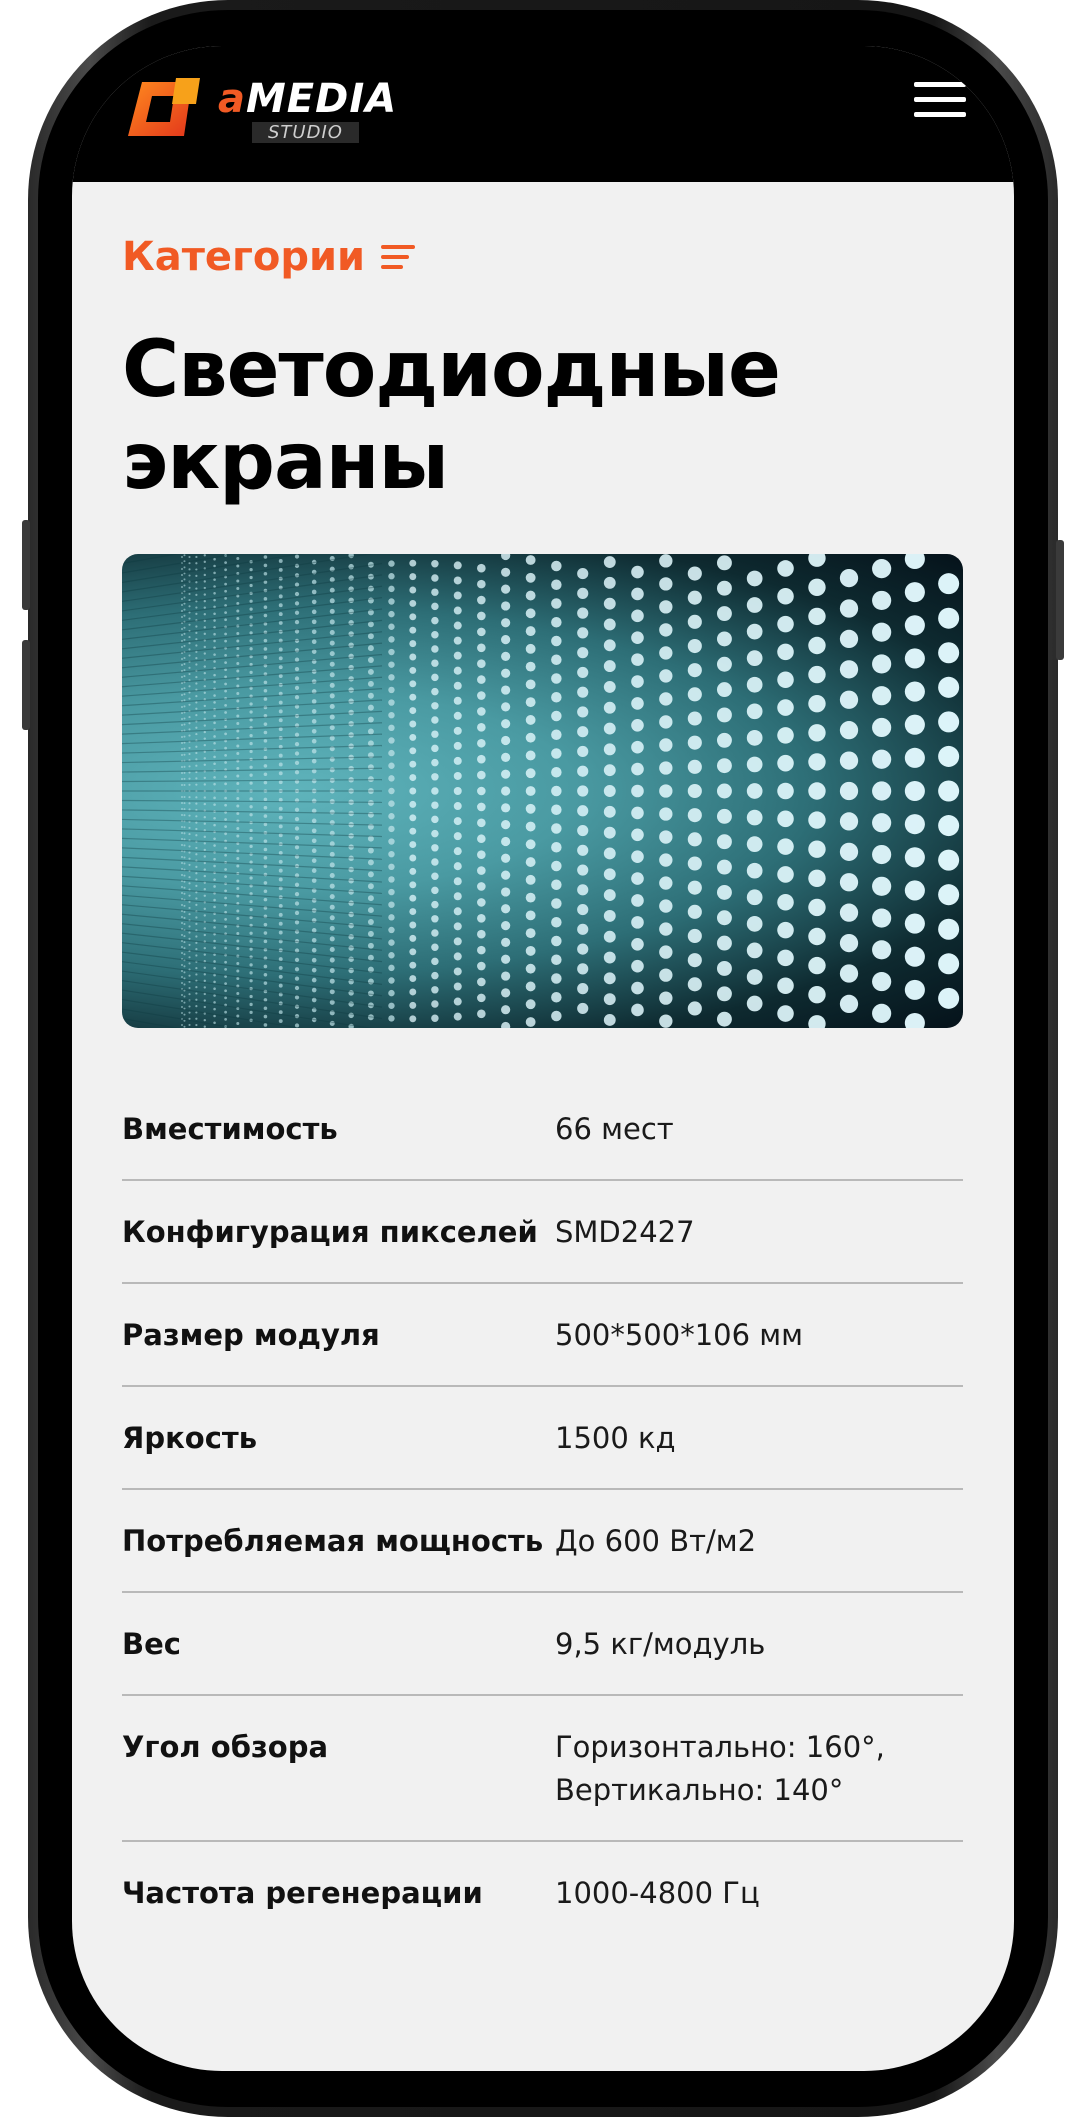 The width and height of the screenshot is (1070, 2117). Describe the element at coordinates (399, 257) in the screenshot. I see `list-icon` at that location.